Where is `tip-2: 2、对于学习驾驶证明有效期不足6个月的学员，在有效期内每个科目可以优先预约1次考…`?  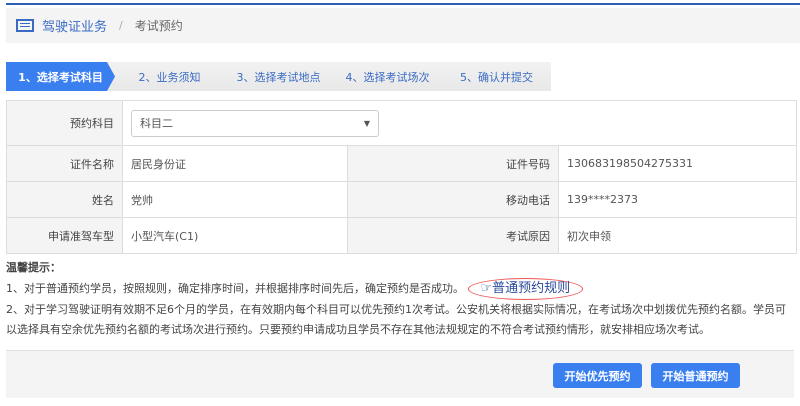
tip-2: 2、对于学习驾驶证明有效期不足6个月的学员，在有效期内每个科目可以优先预约1次考… is located at coordinates (396, 319).